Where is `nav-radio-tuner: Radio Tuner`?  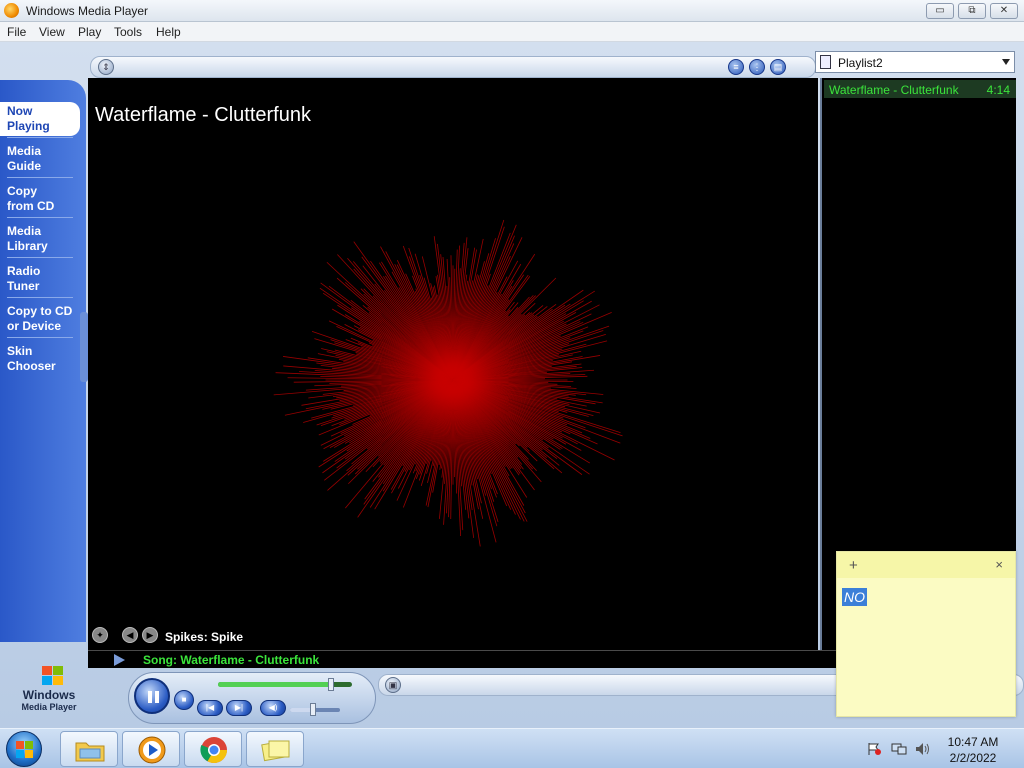 nav-radio-tuner: Radio Tuner is located at coordinates (42, 279).